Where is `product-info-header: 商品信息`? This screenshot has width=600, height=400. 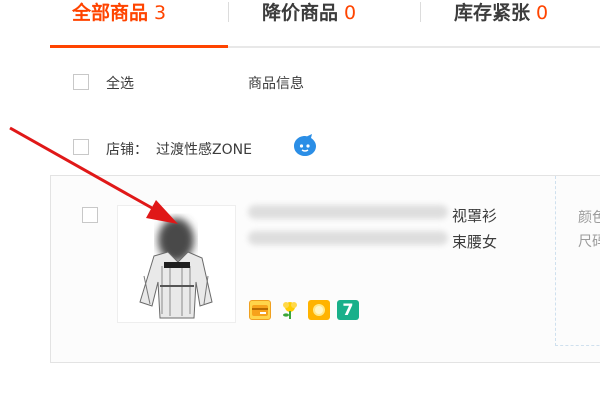
product-info-header: 商品信息 is located at coordinates (276, 84).